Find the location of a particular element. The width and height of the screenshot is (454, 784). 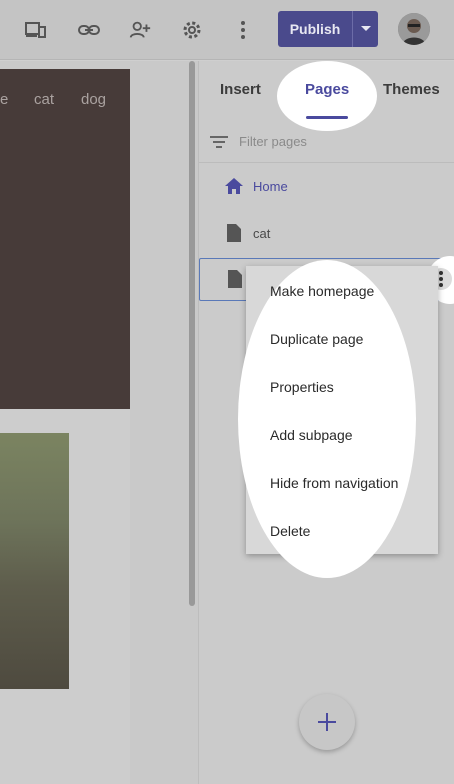

menu-item-delete: Delete is located at coordinates (290, 531).